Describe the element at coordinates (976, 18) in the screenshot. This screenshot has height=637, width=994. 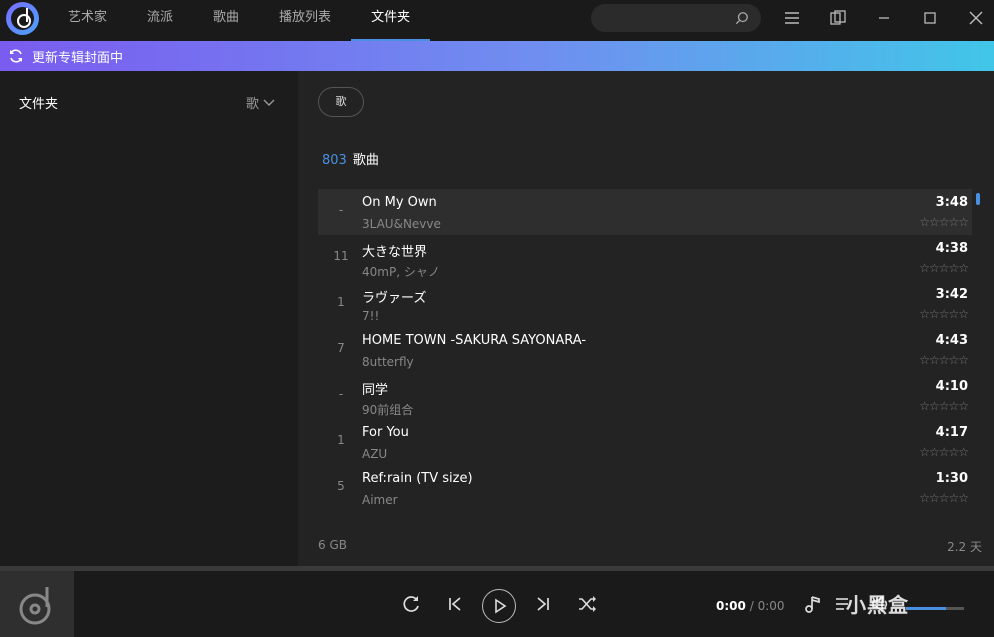
I see `close-icon` at that location.